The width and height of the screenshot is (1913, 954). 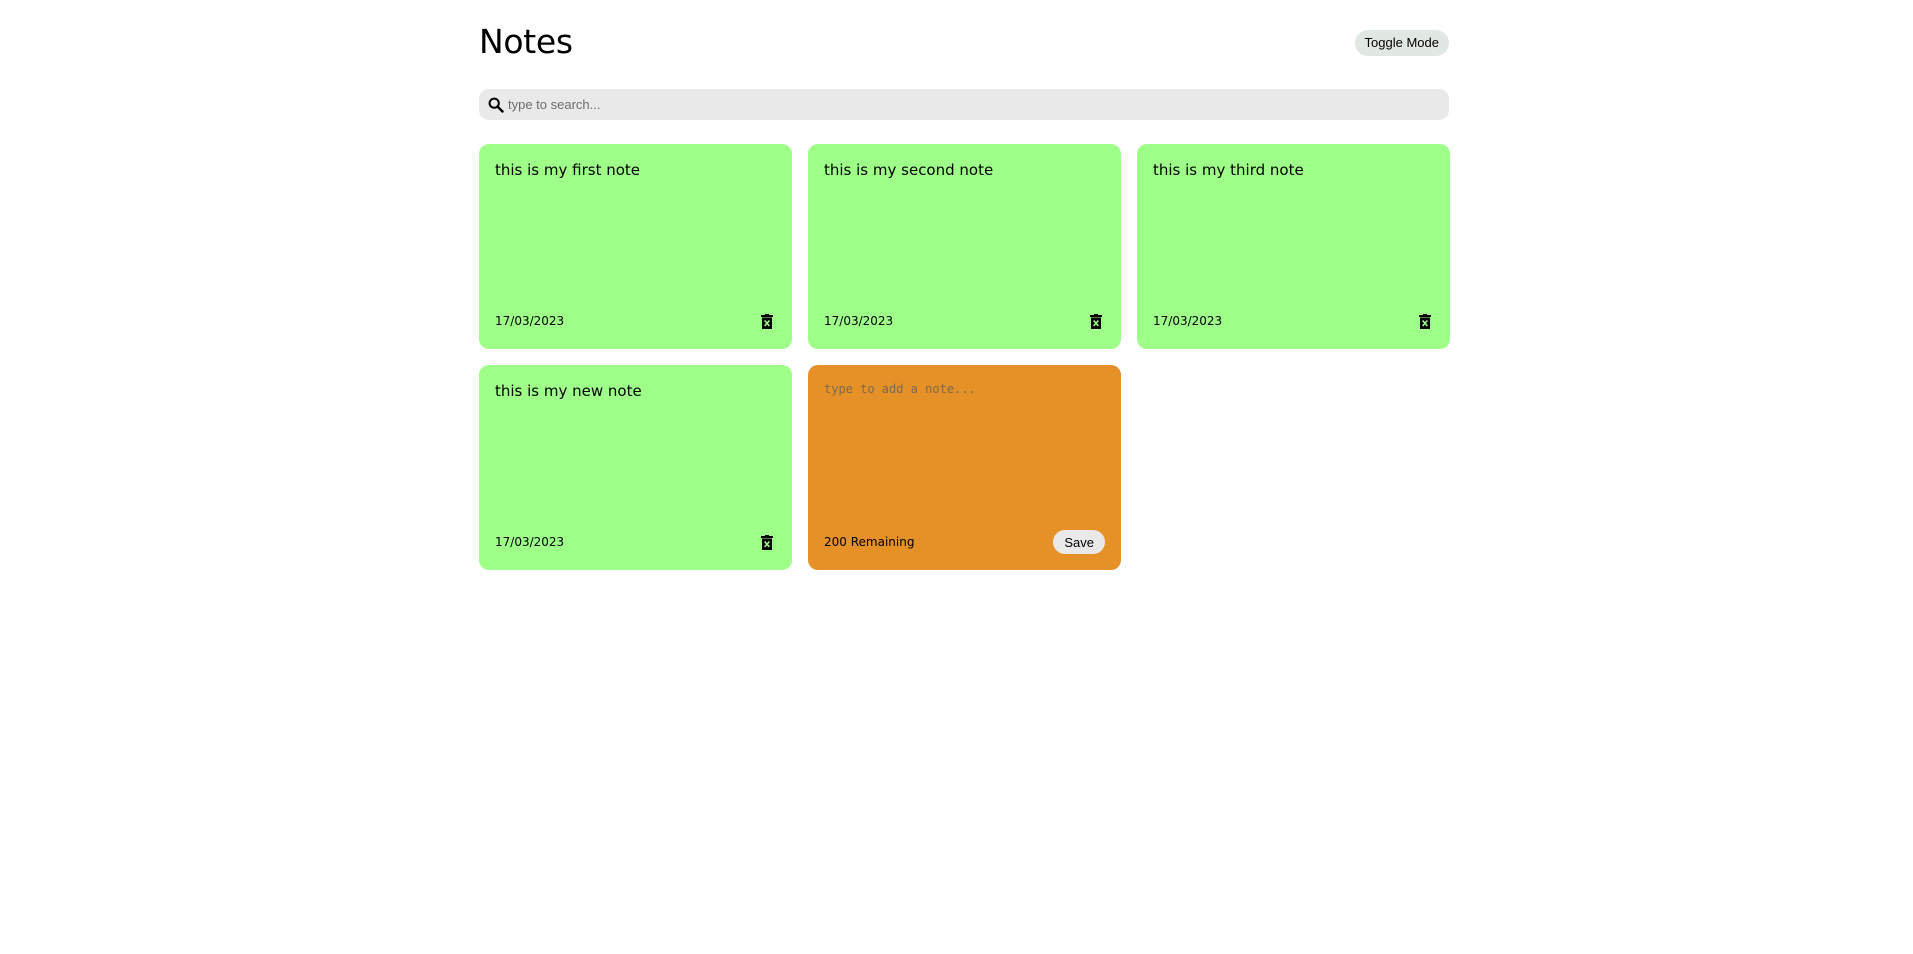 What do you see at coordinates (964, 446) in the screenshot?
I see `add-note-textarea` at bounding box center [964, 446].